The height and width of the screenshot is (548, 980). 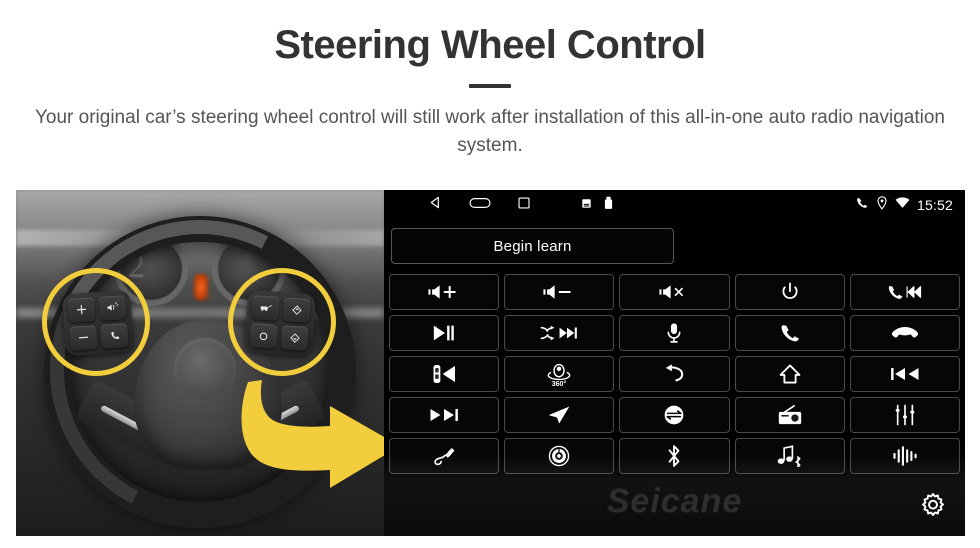 I want to click on begin-learn-label: Begin learn, so click(x=532, y=246).